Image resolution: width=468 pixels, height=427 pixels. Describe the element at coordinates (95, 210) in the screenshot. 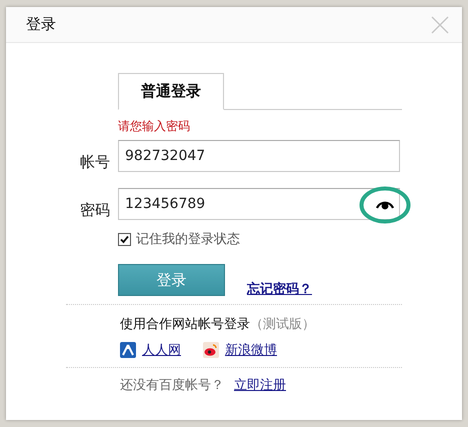

I see `field-label: 密码` at that location.